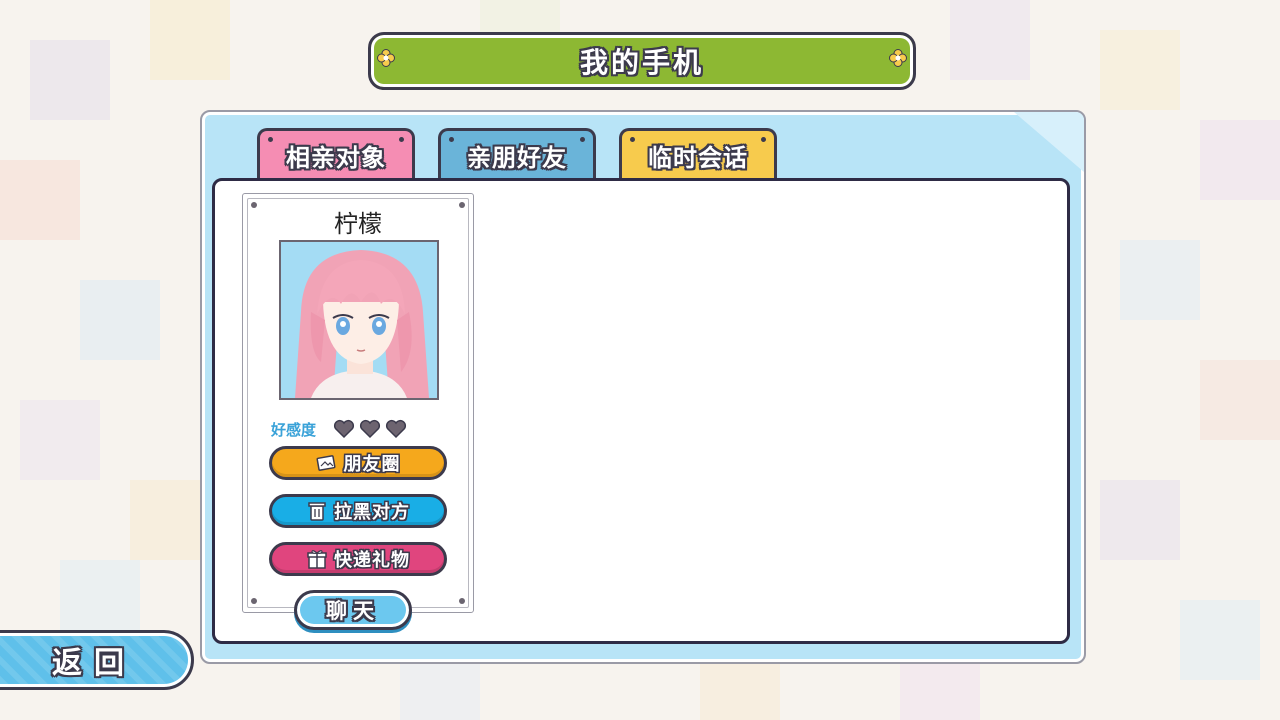 The image size is (1280, 720). I want to click on back-label: 返回, so click(94, 663).